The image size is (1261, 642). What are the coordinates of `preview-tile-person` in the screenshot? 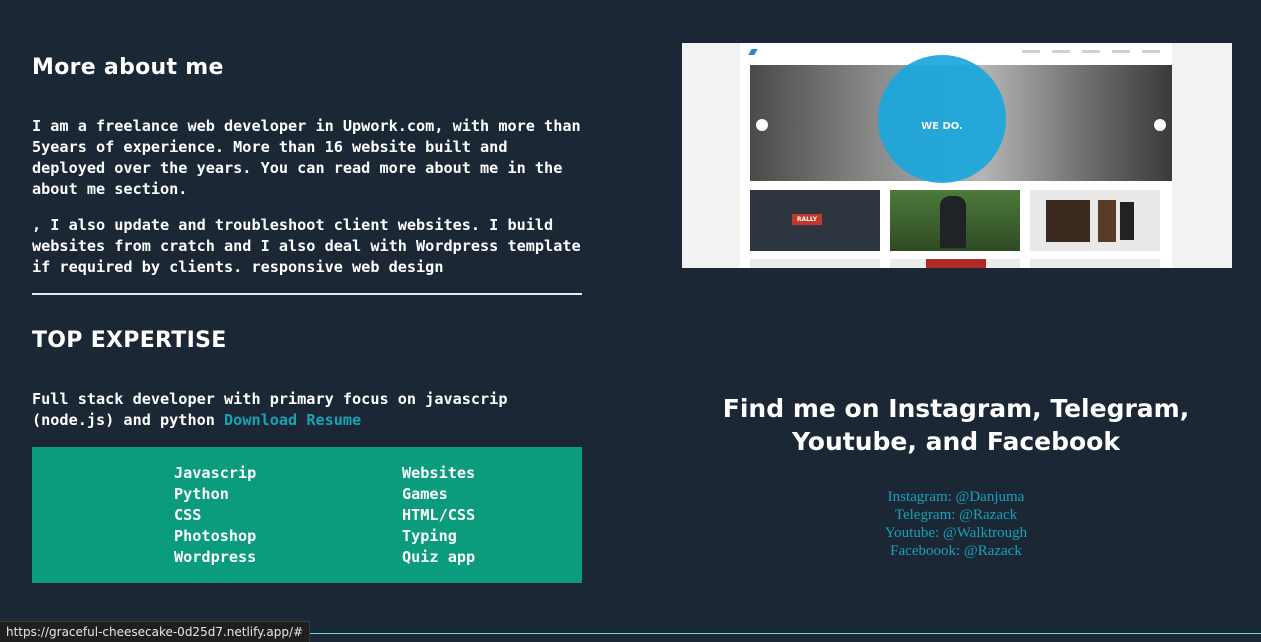 It's located at (955, 220).